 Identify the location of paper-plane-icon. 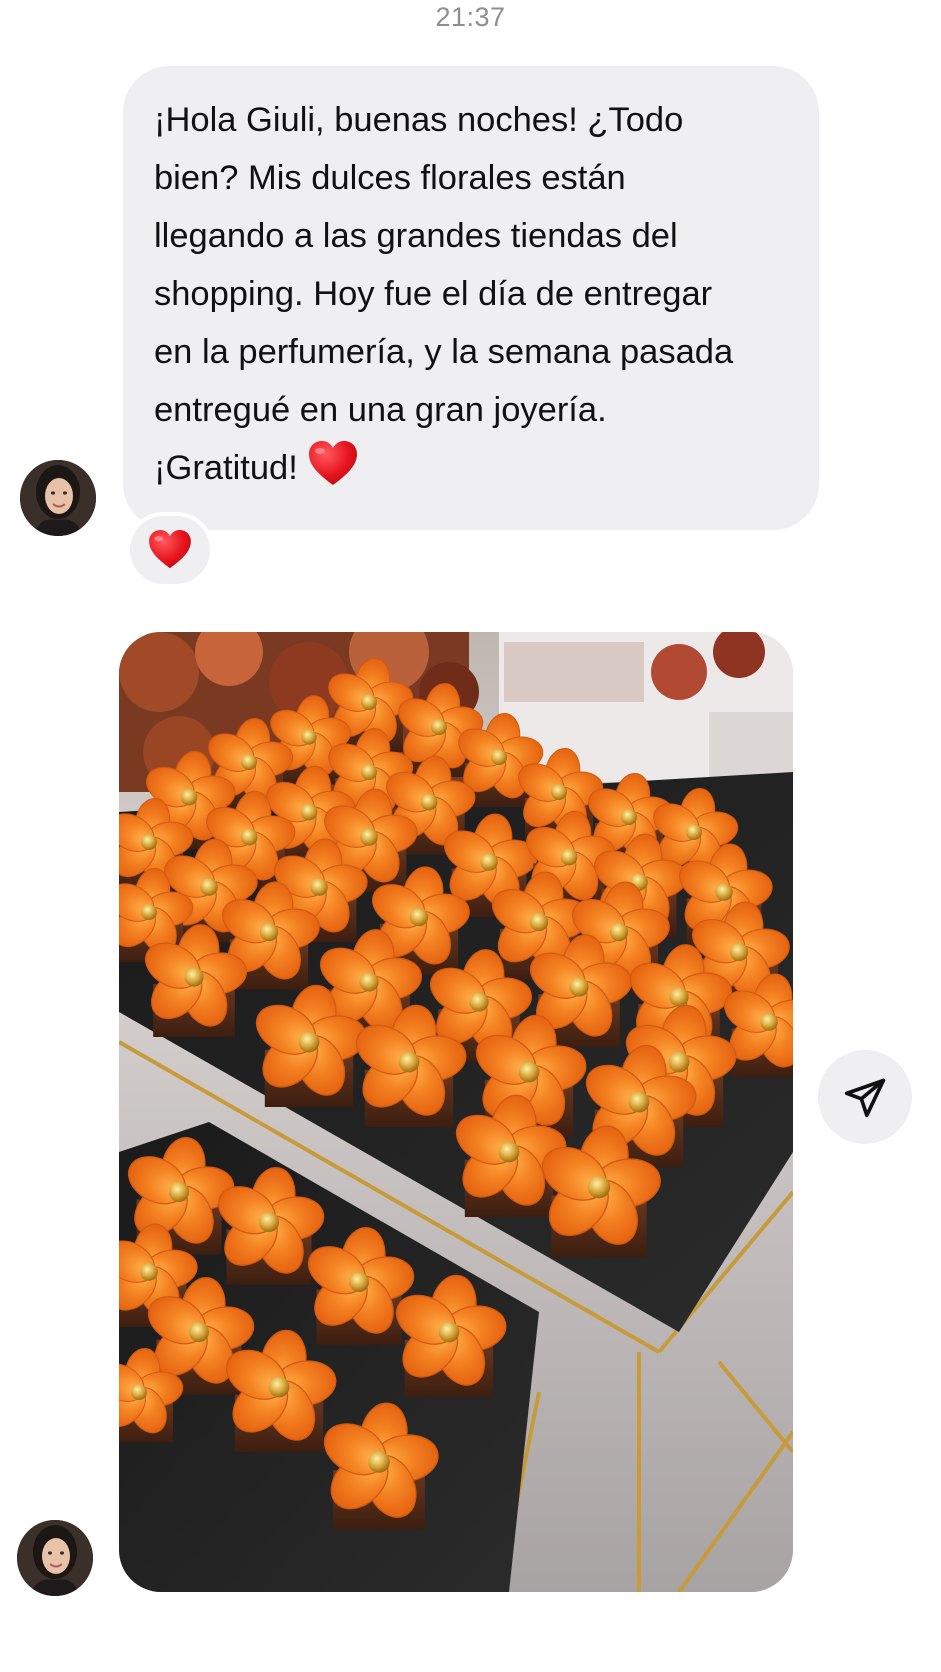
(865, 1098).